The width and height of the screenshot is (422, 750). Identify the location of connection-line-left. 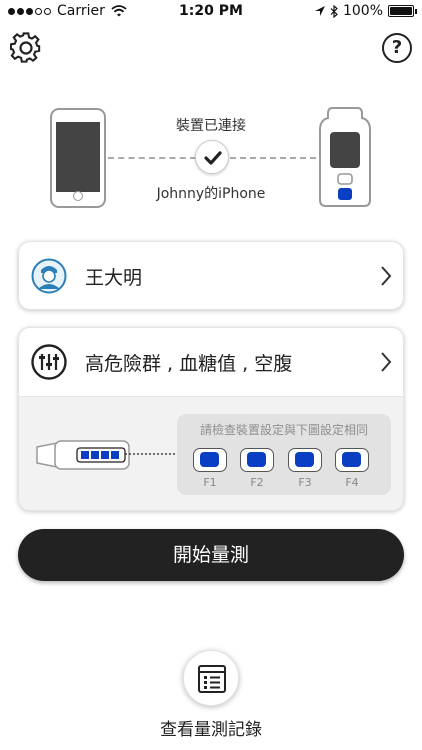
(152, 158).